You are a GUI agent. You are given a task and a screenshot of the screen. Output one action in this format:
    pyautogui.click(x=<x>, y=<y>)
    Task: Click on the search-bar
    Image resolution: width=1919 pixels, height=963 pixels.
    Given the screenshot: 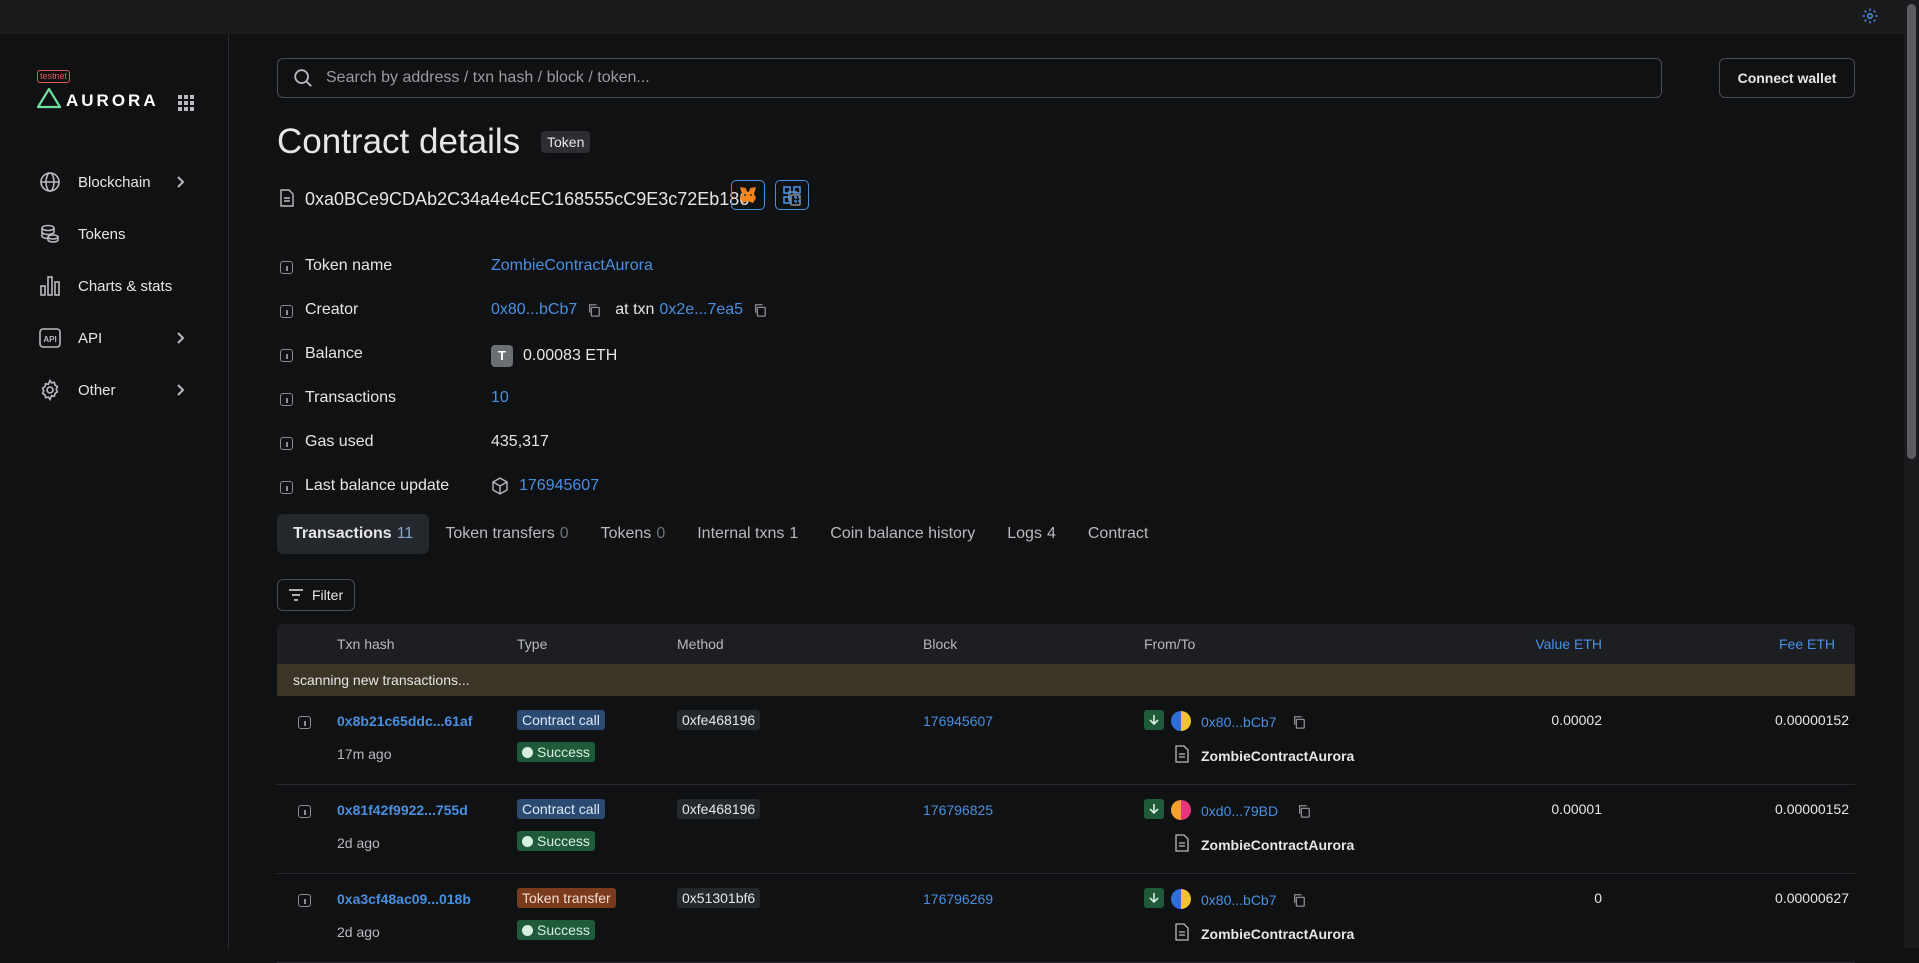 What is the action you would take?
    pyautogui.click(x=969, y=78)
    